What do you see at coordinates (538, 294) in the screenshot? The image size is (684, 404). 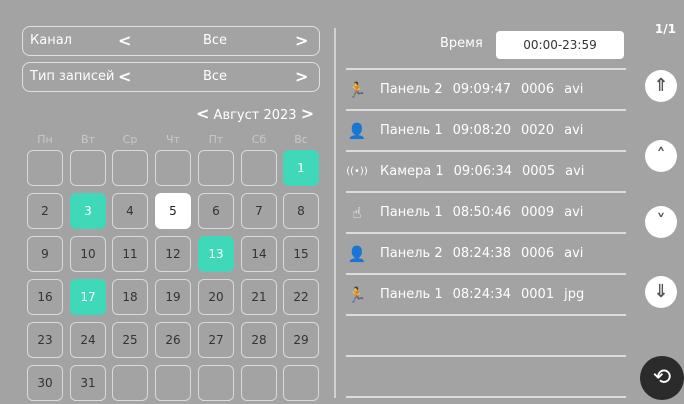 I see `record-count: 0001` at bounding box center [538, 294].